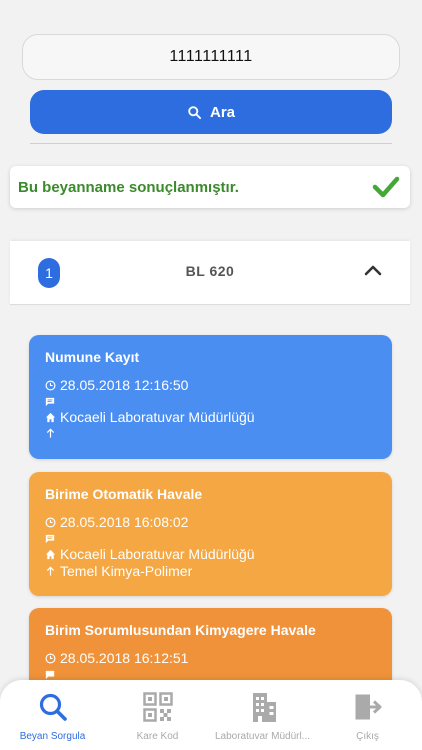 This screenshot has width=422, height=750. Describe the element at coordinates (211, 143) in the screenshot. I see `divider` at that location.